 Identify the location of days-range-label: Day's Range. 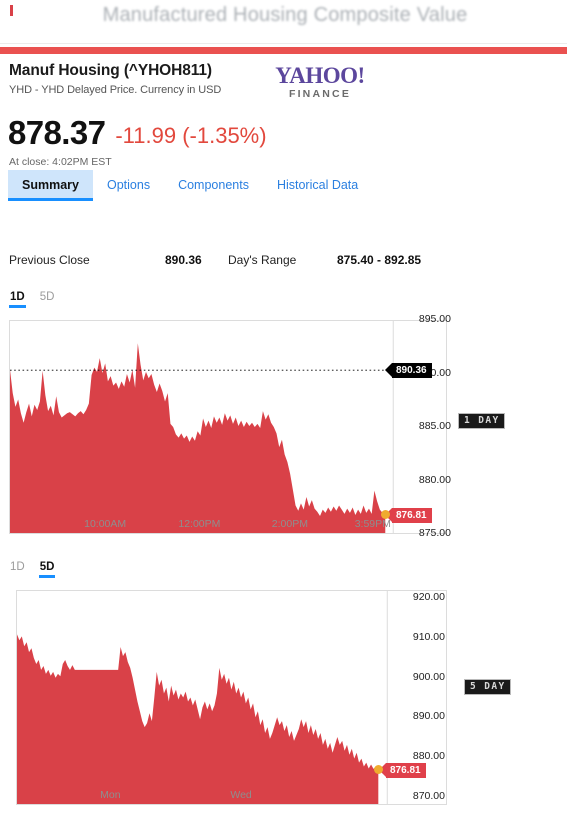
(262, 260).